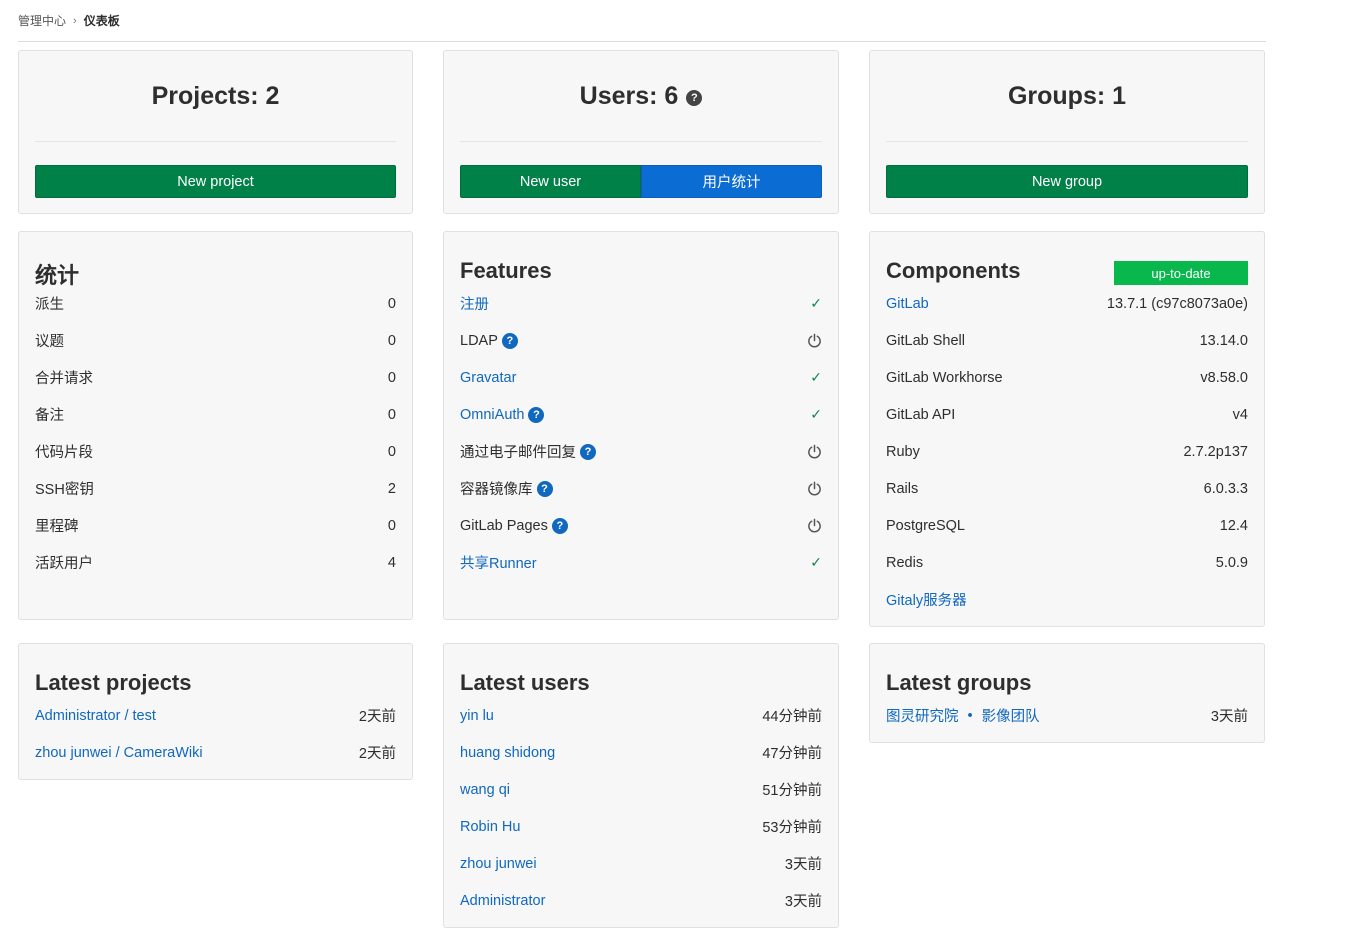 This screenshot has height=935, width=1354. I want to click on stat-value: 4, so click(391, 562).